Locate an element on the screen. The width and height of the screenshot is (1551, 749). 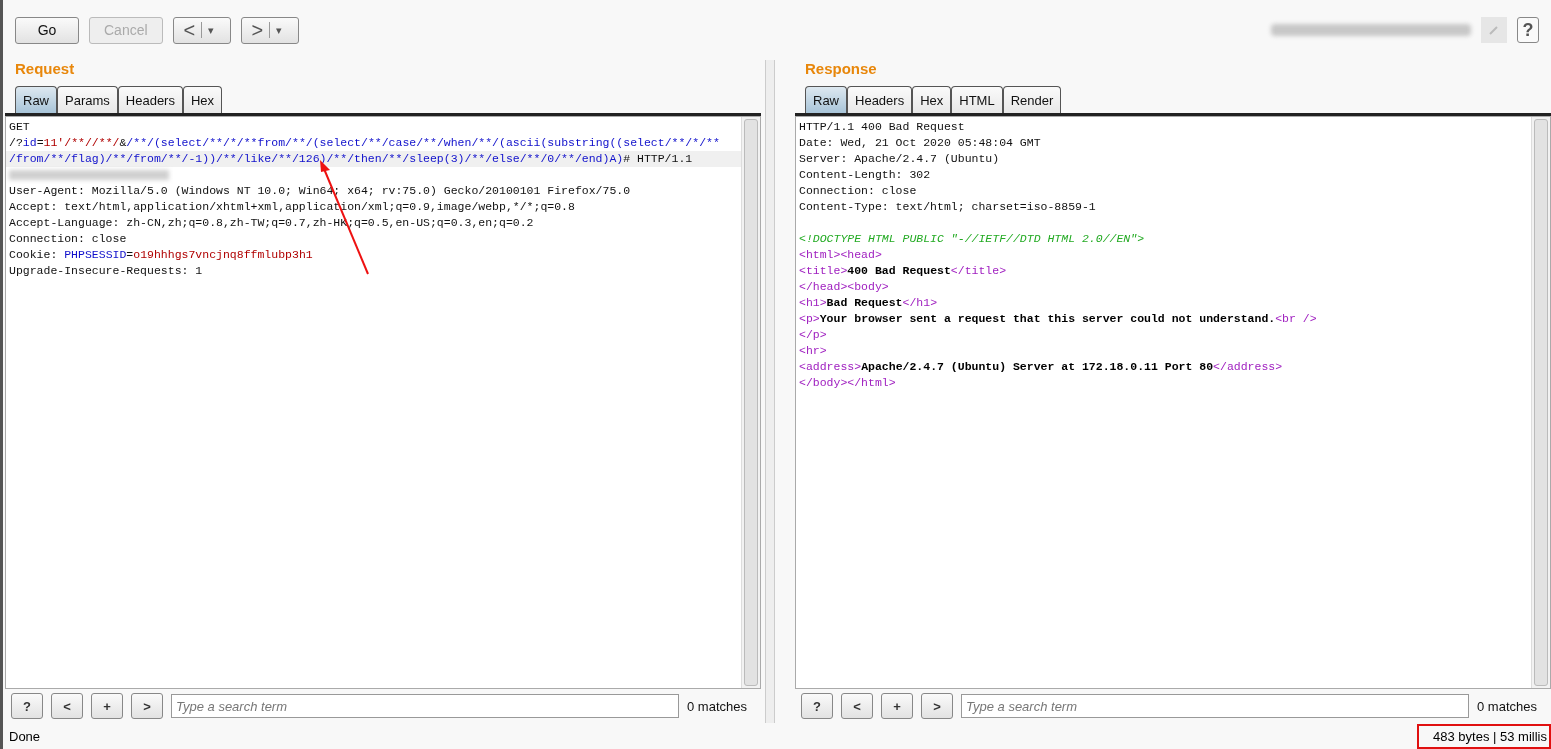
html-tag: </address> is located at coordinates (1248, 366).